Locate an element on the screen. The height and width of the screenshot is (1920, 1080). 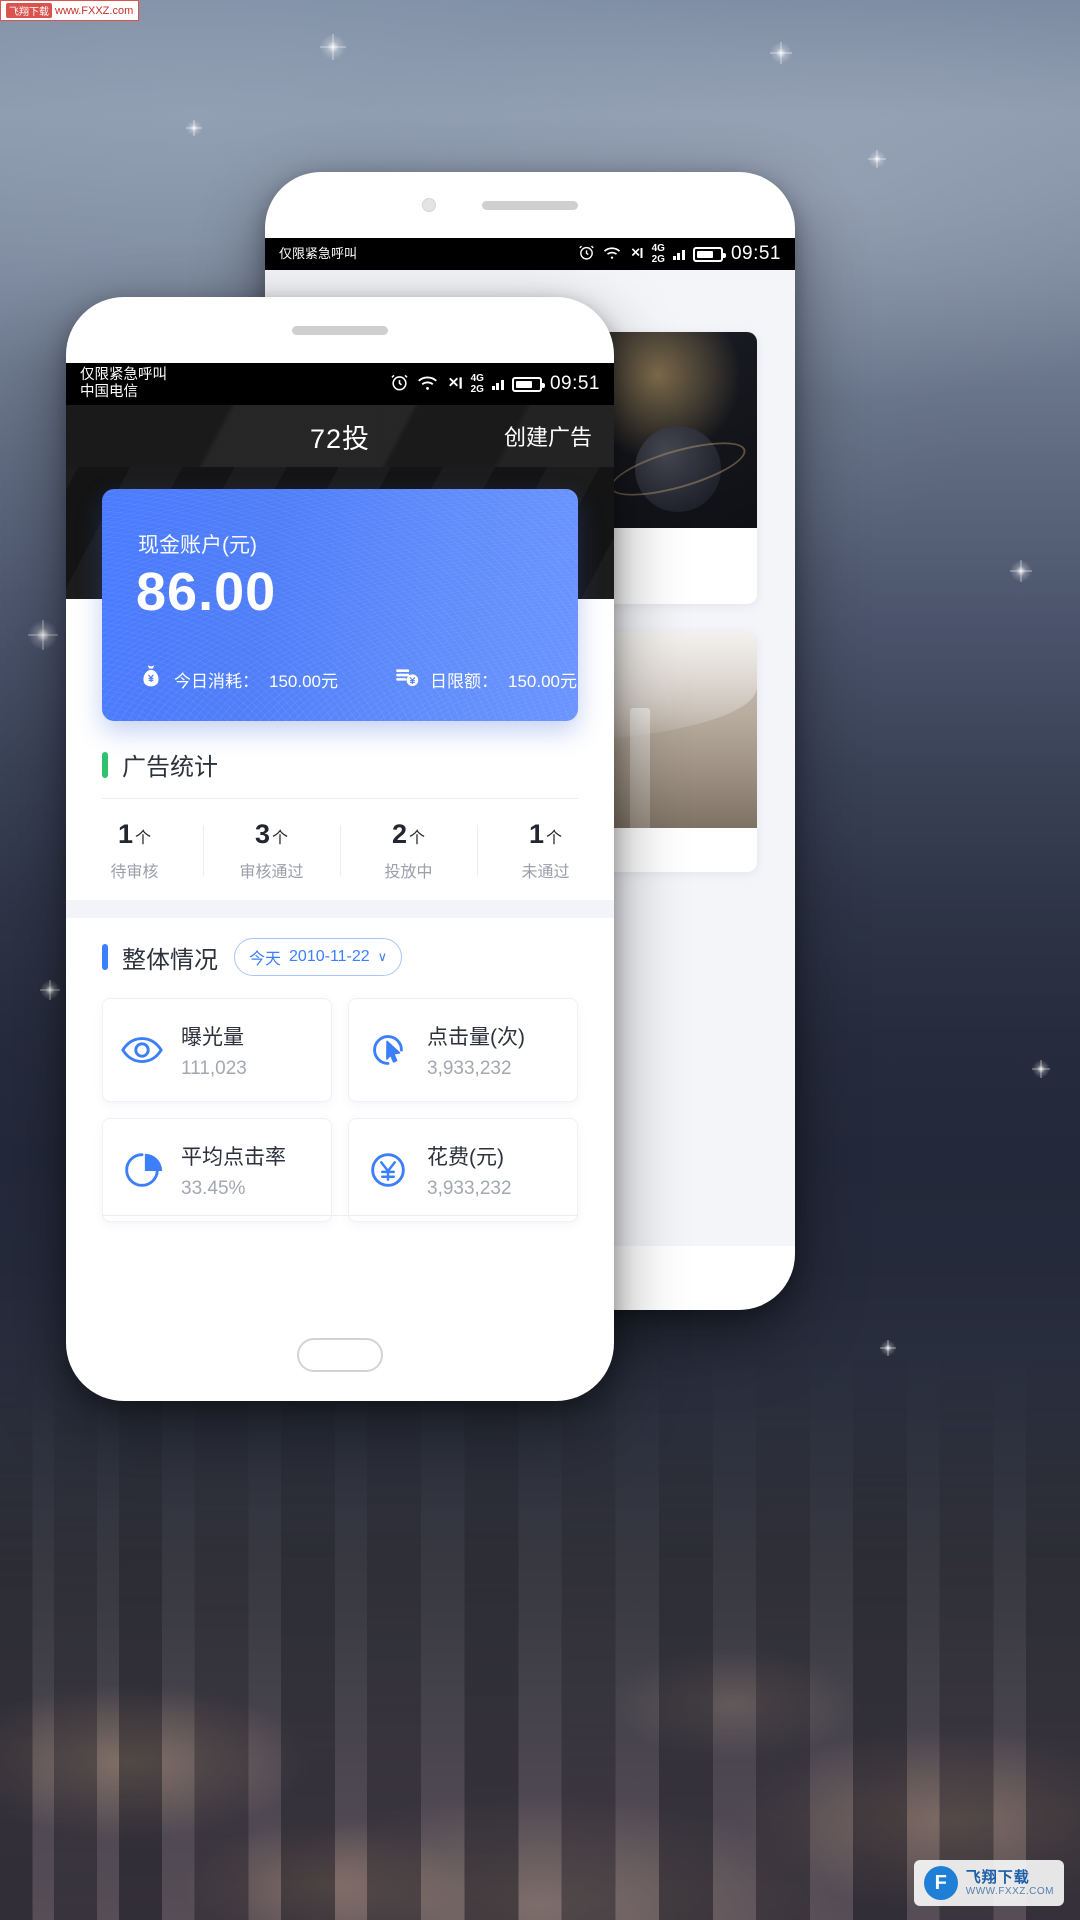
stat-item-approved: 3个 审核通过 is located at coordinates (271, 850).